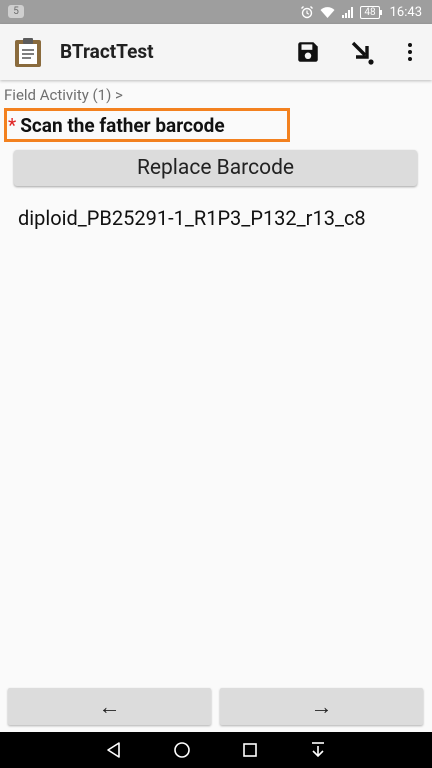 Image resolution: width=432 pixels, height=768 pixels. I want to click on required-marker: *, so click(12, 125).